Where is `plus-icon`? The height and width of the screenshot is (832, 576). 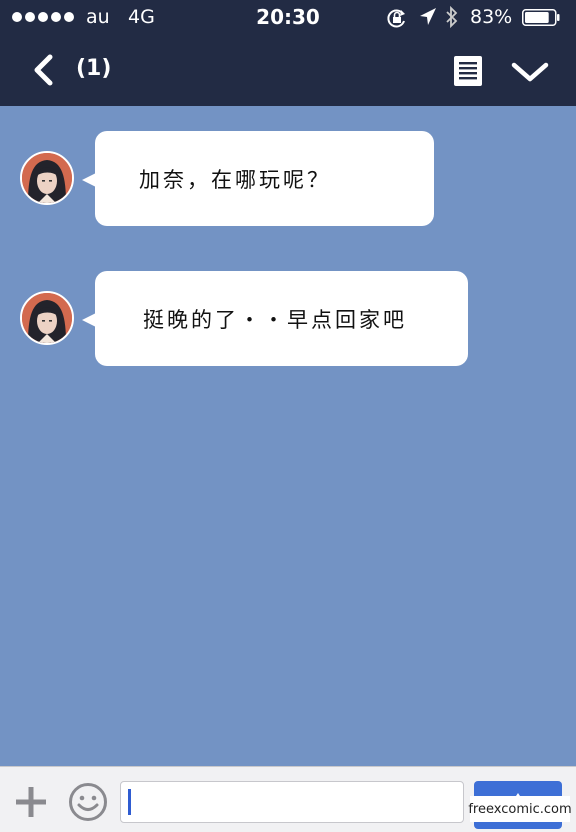 plus-icon is located at coordinates (31, 802).